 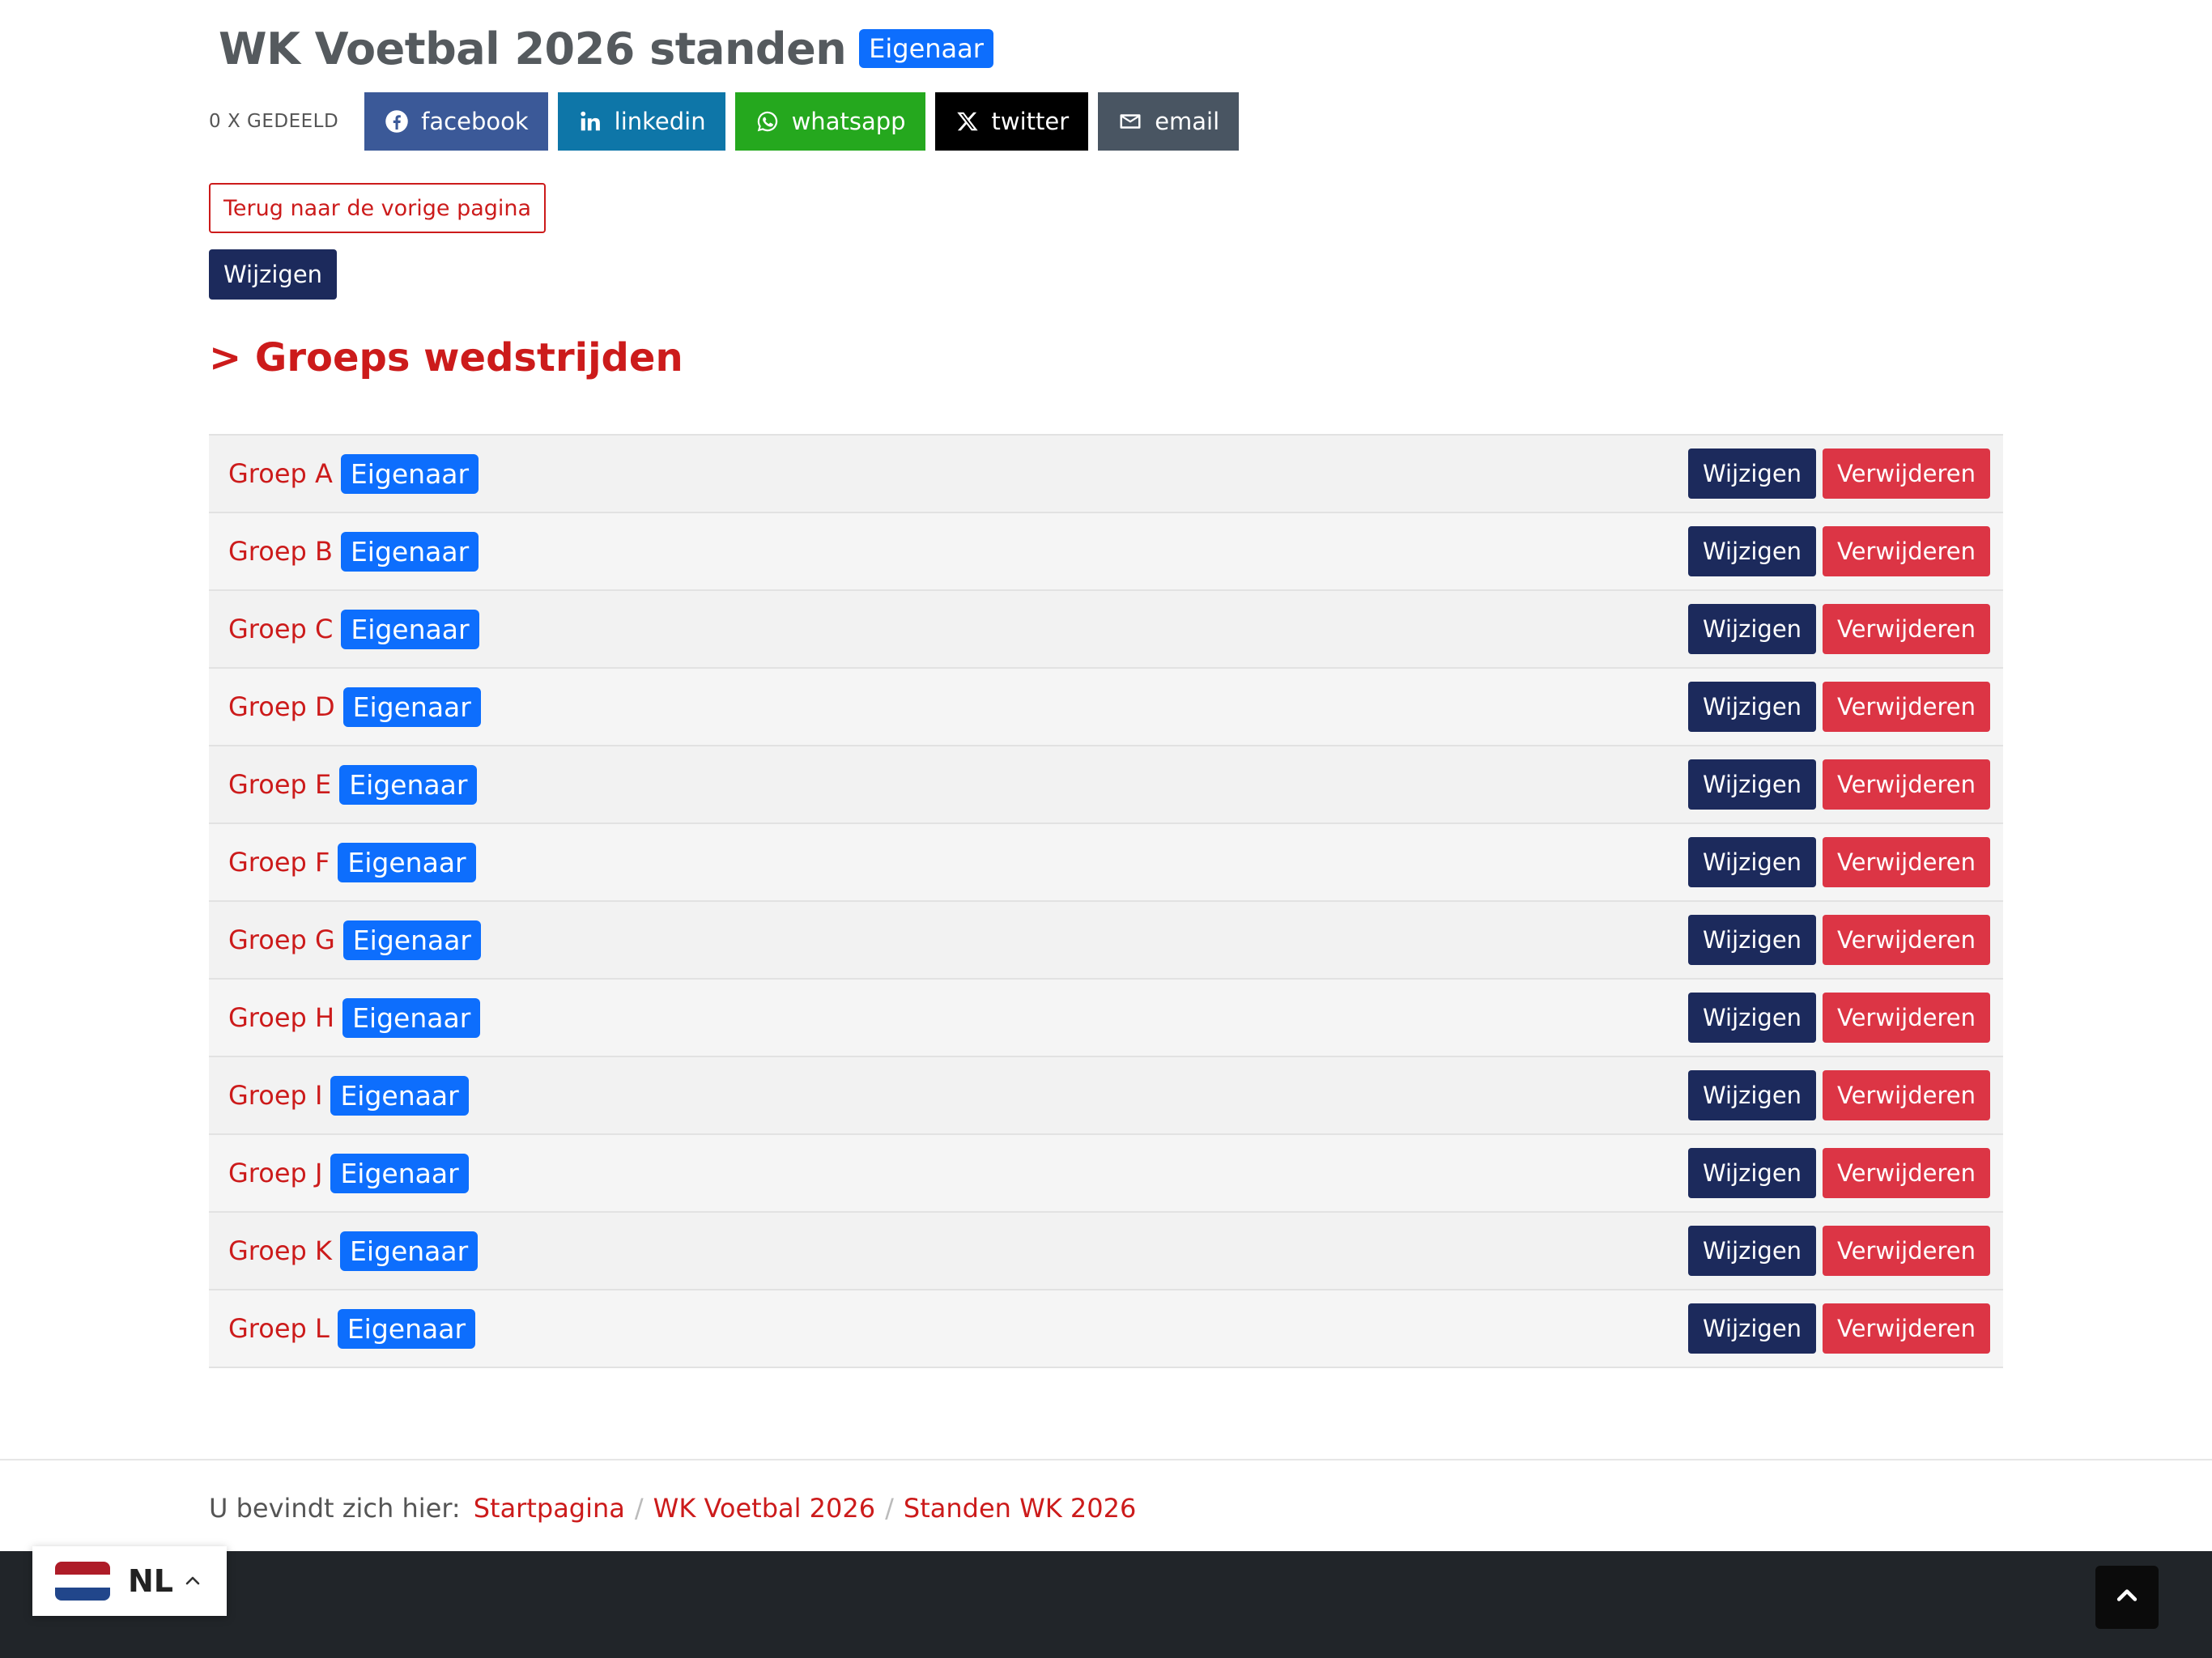 I want to click on back-button: Terug naar de vorige pagina, so click(x=378, y=208).